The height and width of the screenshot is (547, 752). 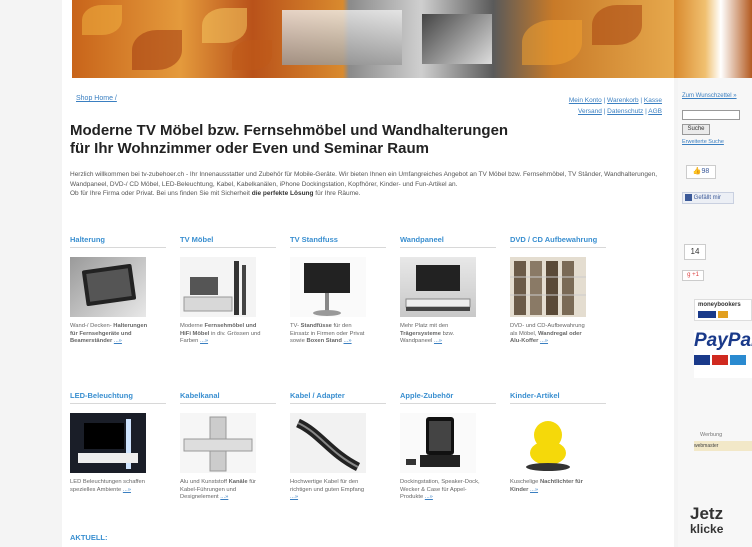 What do you see at coordinates (590, 111) in the screenshot?
I see `shipping-link: Versand` at bounding box center [590, 111].